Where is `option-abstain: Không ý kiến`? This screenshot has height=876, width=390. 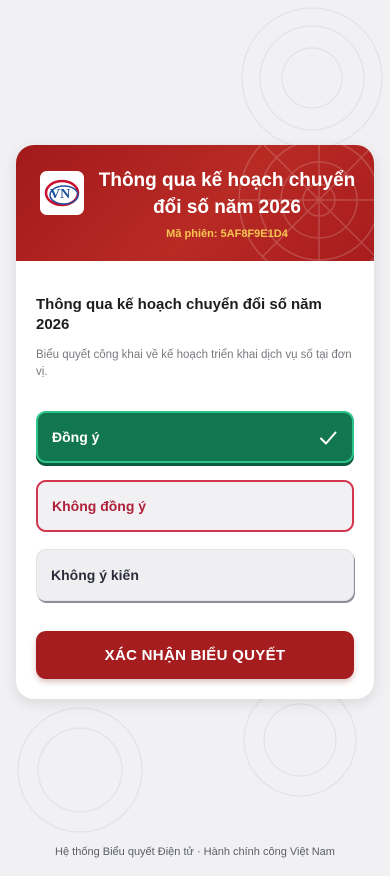
option-abstain: Không ý kiến is located at coordinates (195, 575).